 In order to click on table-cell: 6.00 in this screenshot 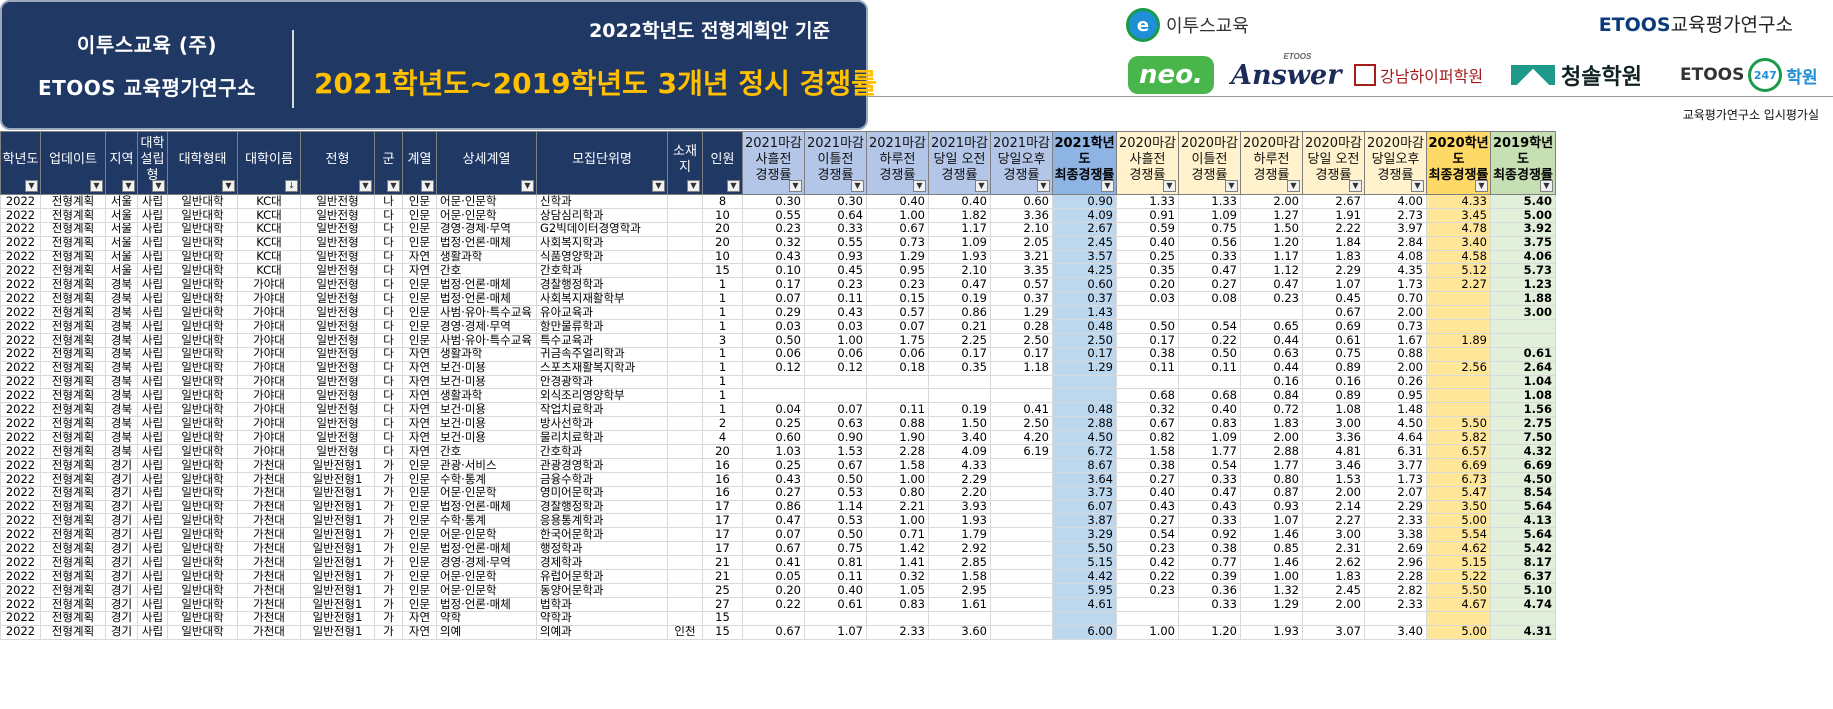, I will do `click(1084, 632)`.